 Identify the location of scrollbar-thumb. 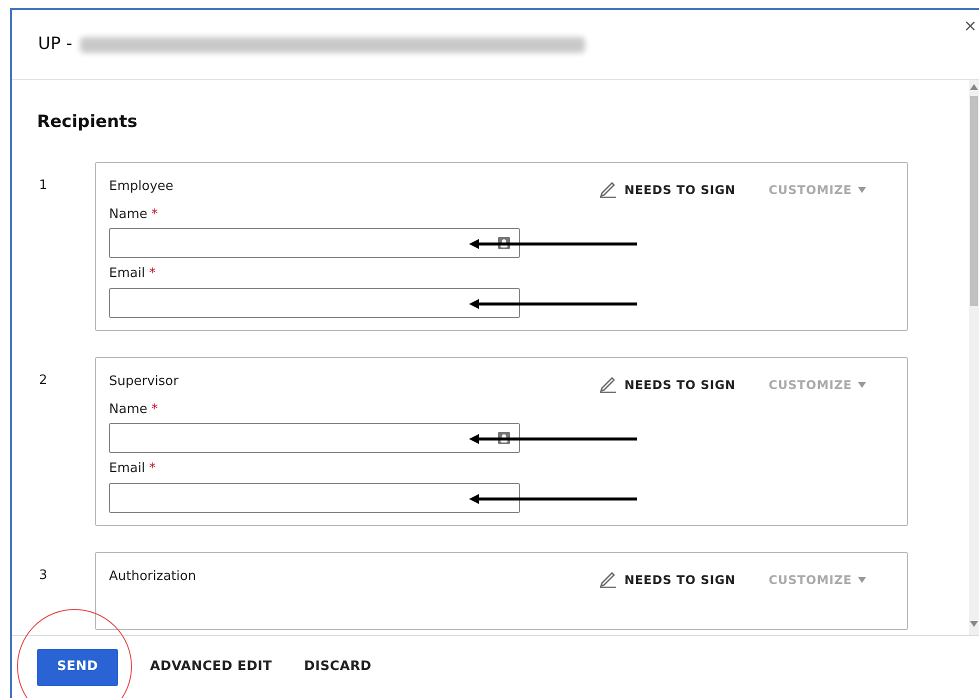
(974, 201).